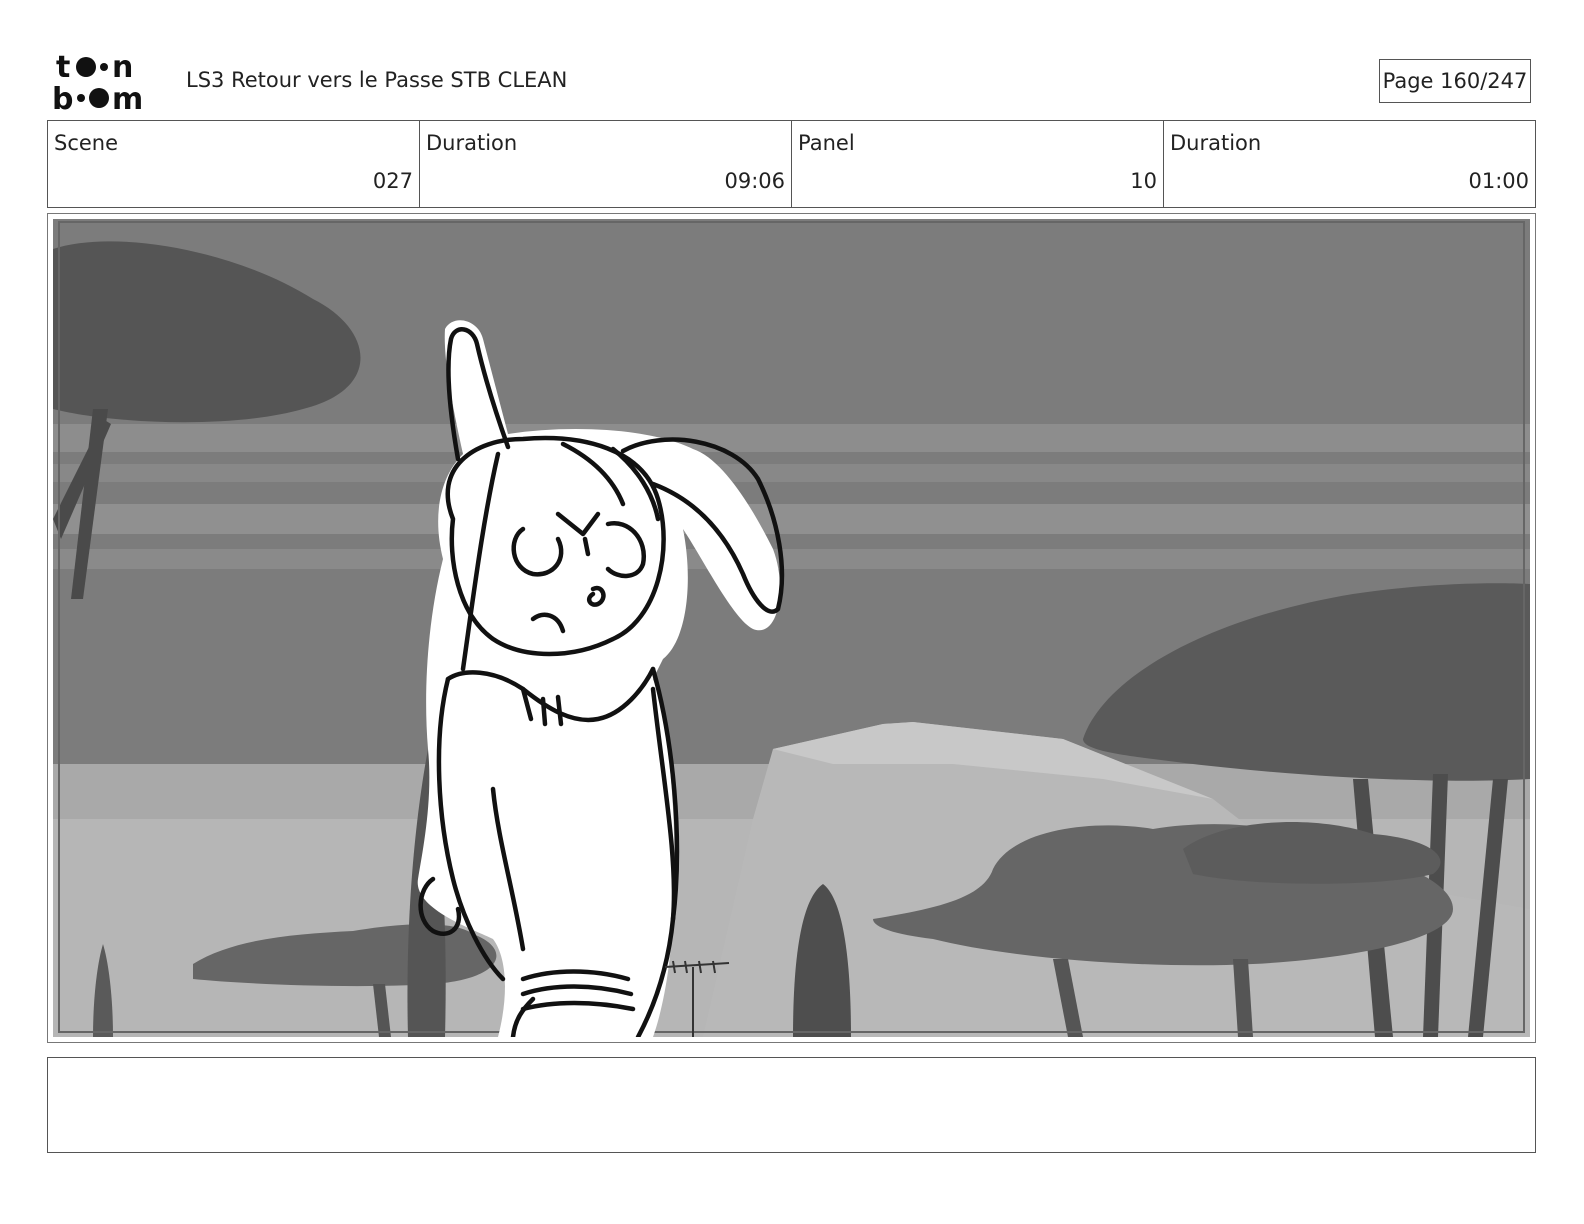 The image size is (1584, 1224). Describe the element at coordinates (826, 143) in the screenshot. I see `panel-label: Panel` at that location.